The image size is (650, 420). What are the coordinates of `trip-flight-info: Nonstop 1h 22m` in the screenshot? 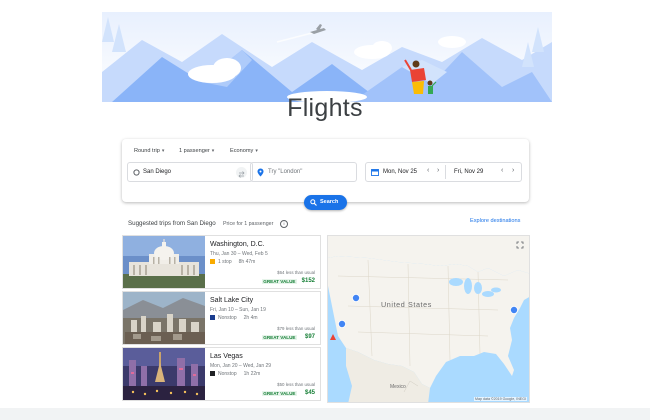 It's located at (235, 374).